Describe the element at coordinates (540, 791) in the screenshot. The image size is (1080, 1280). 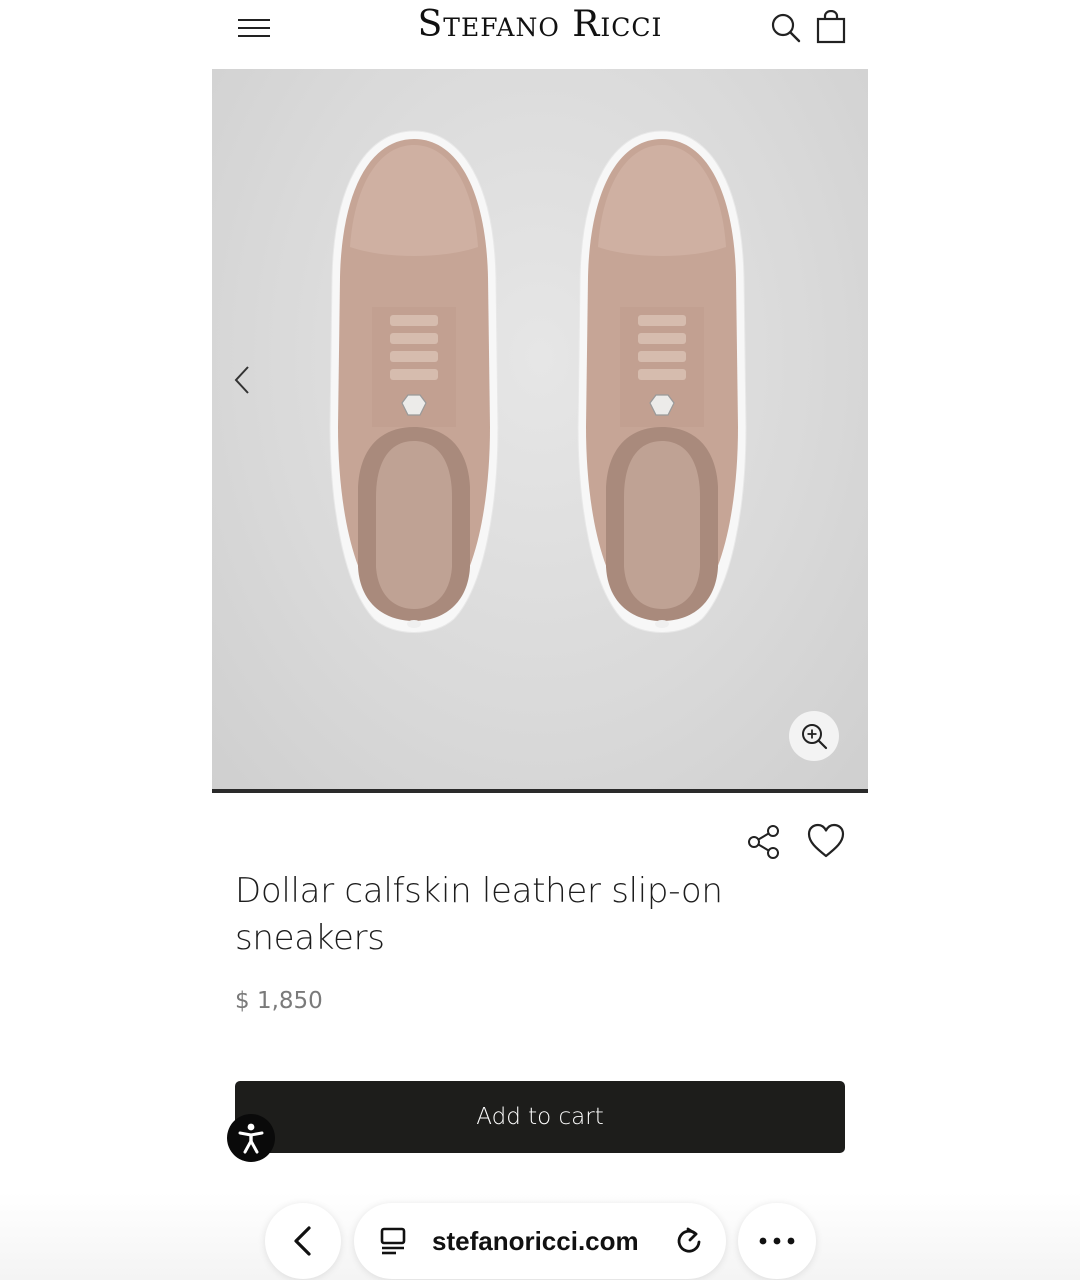
I see `gallery-progress-bar` at that location.